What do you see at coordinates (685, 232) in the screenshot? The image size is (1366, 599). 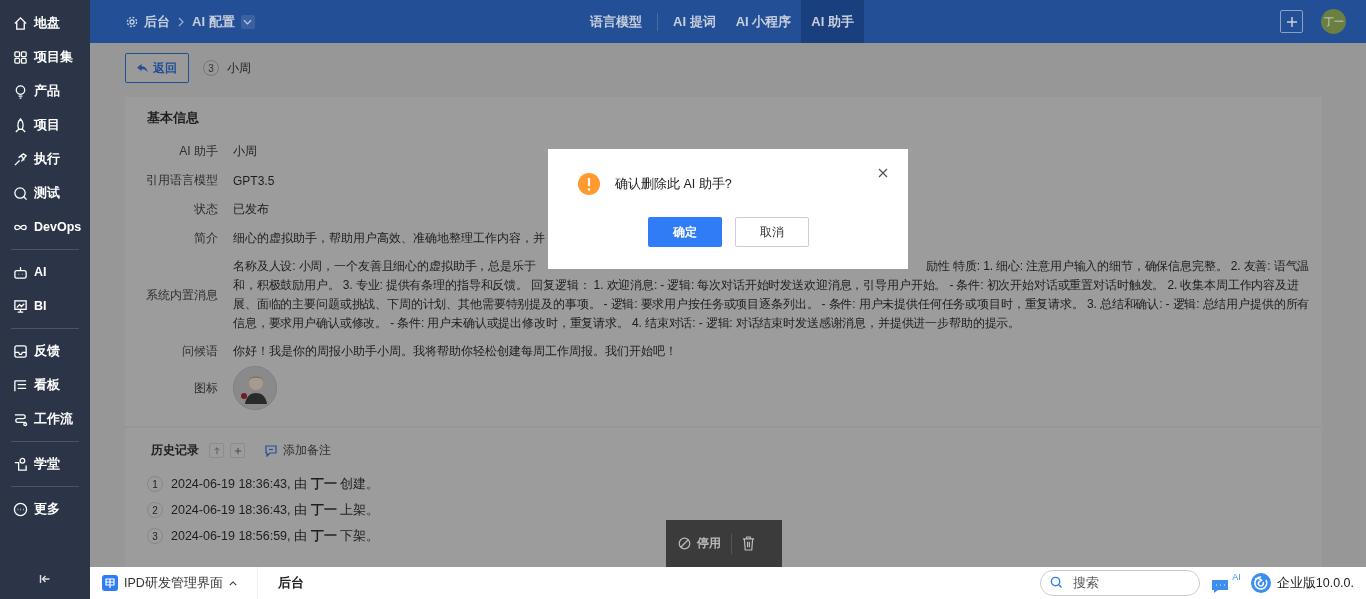 I see `confirm-button: 确定` at bounding box center [685, 232].